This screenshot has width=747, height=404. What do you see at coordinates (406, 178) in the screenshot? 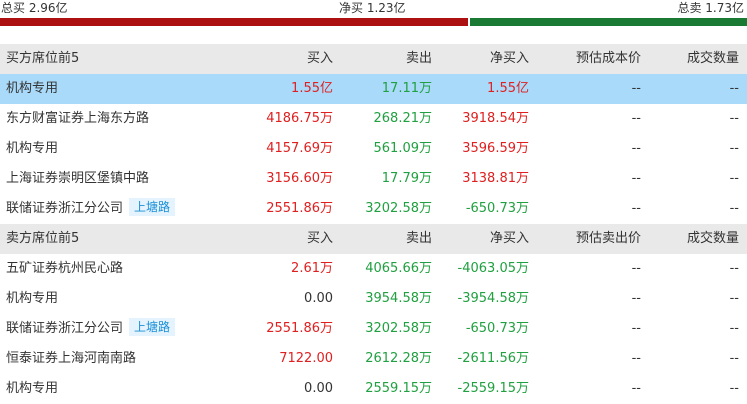
I see `sell-value: 17.79万` at bounding box center [406, 178].